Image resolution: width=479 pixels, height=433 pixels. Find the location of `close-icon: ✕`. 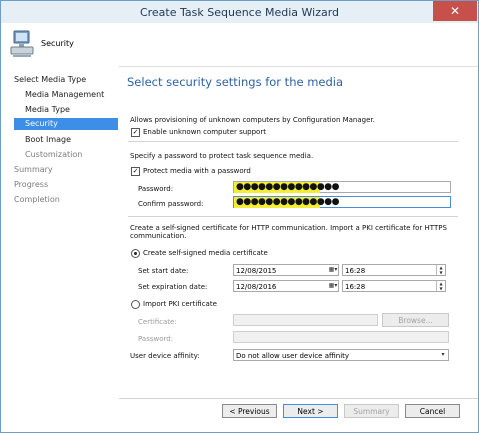

close-icon: ✕ is located at coordinates (455, 11).